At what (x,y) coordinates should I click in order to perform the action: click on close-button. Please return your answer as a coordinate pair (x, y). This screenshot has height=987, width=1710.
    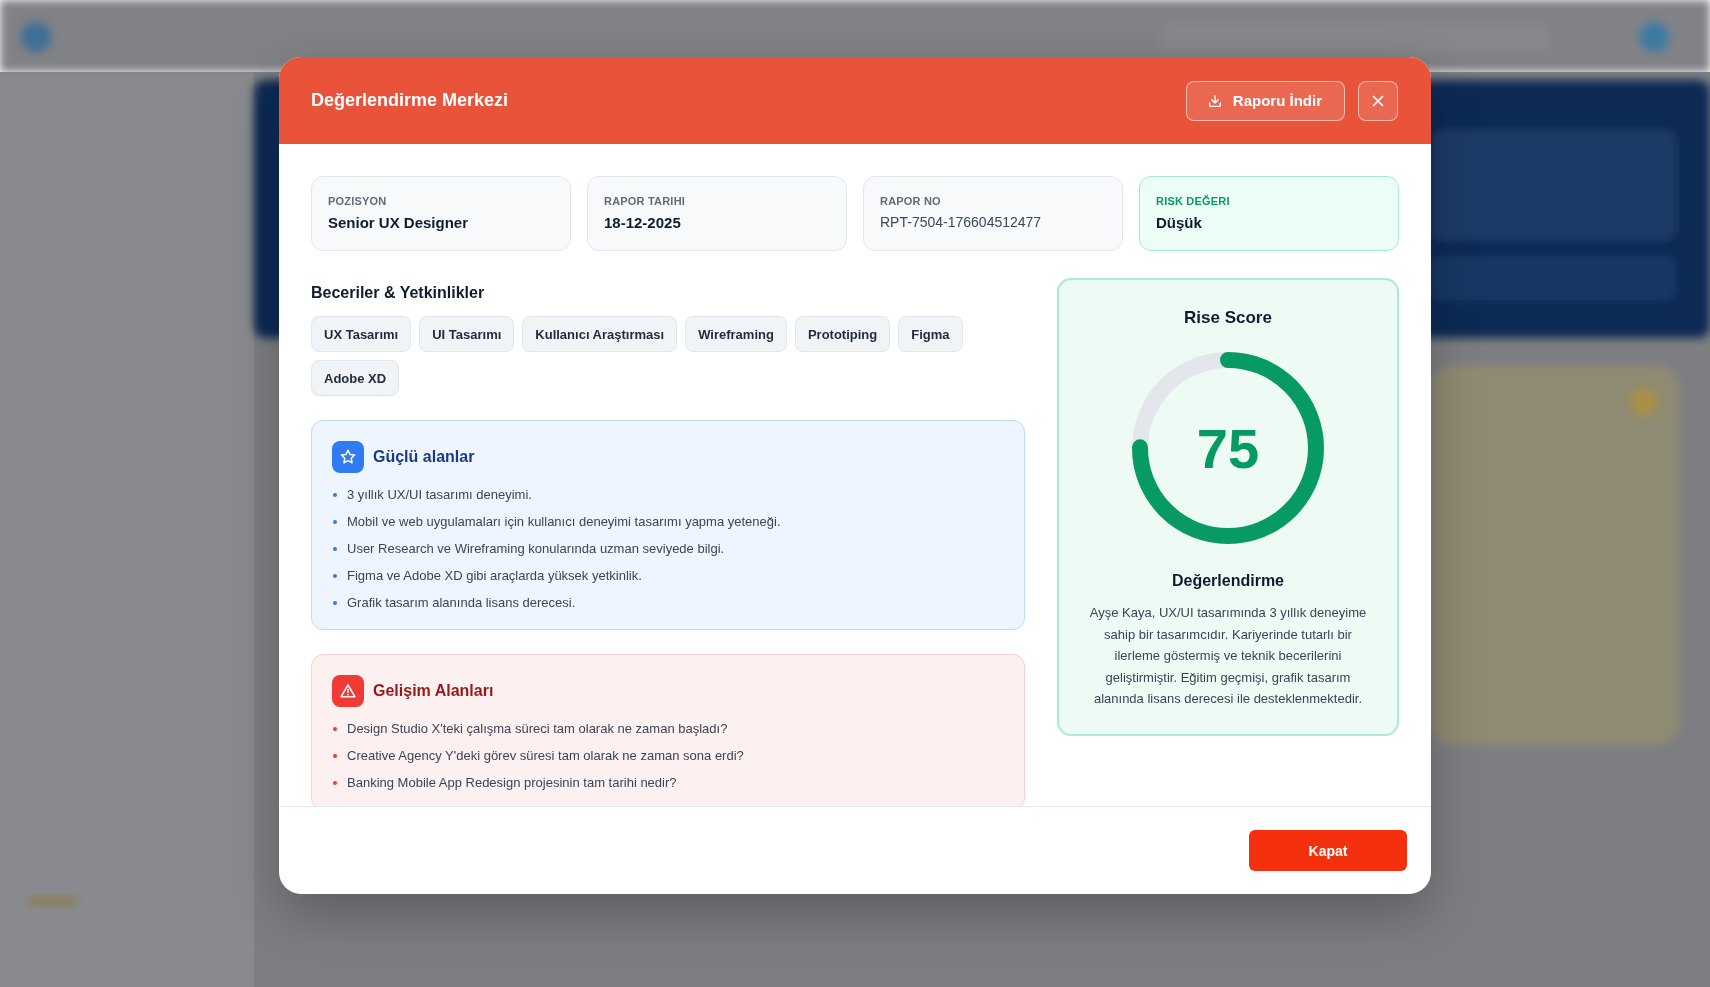
    Looking at the image, I should click on (1378, 100).